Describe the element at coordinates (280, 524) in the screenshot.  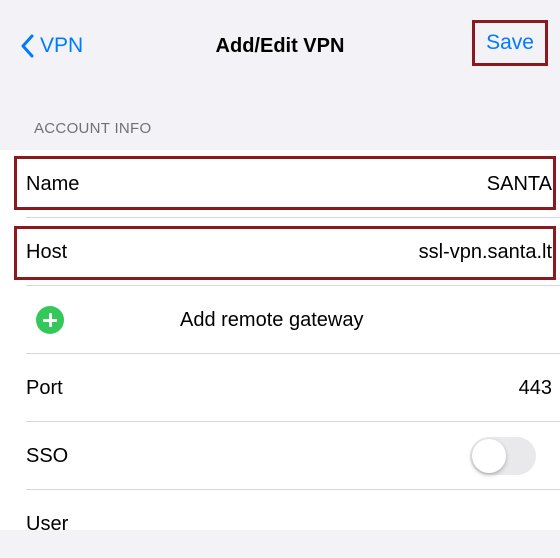
I see `user-row: User` at that location.